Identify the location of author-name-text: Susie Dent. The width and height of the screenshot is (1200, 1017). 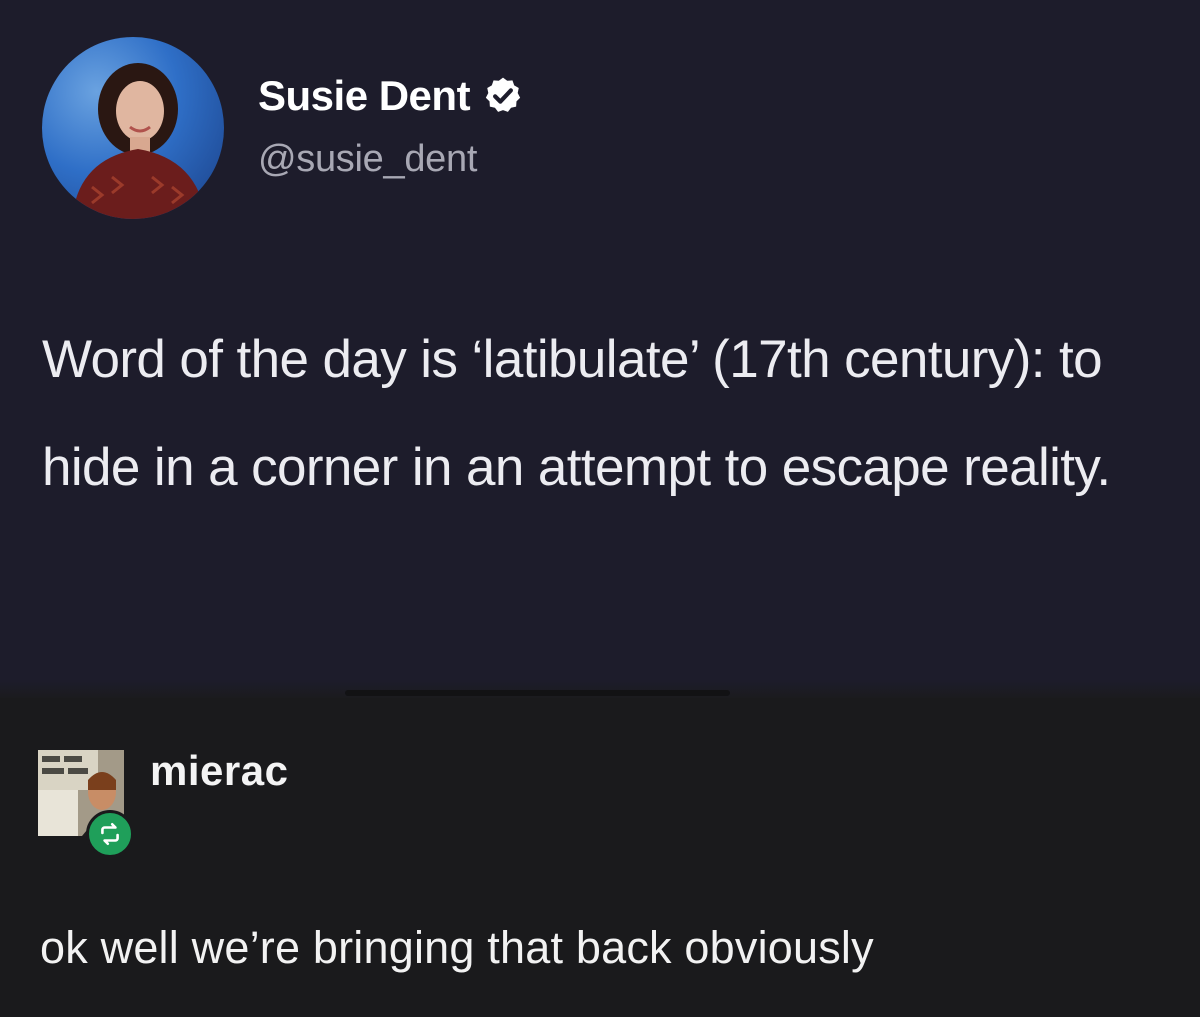
(364, 95).